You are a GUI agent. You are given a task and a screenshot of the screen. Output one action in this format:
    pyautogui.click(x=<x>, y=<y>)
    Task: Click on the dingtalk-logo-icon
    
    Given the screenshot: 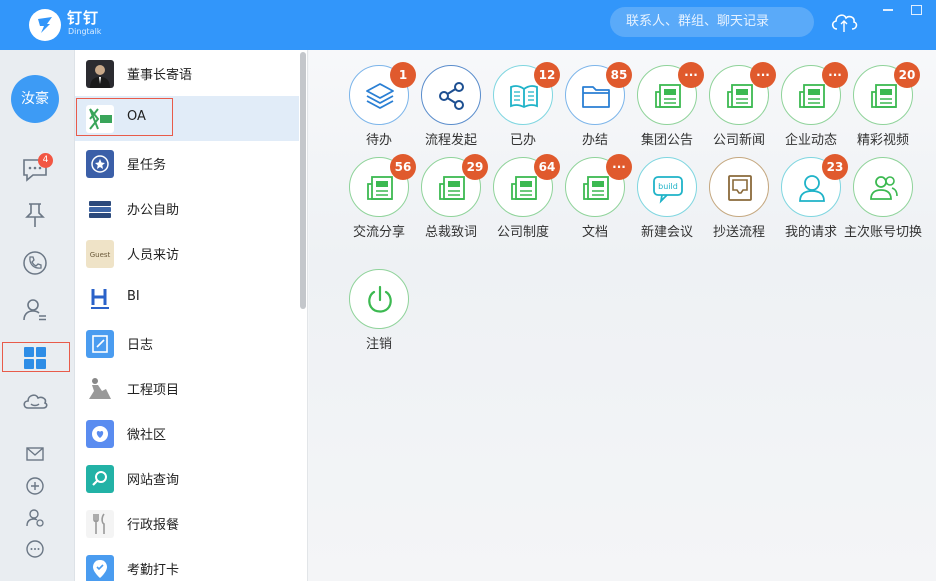 What is the action you would take?
    pyautogui.click(x=45, y=25)
    